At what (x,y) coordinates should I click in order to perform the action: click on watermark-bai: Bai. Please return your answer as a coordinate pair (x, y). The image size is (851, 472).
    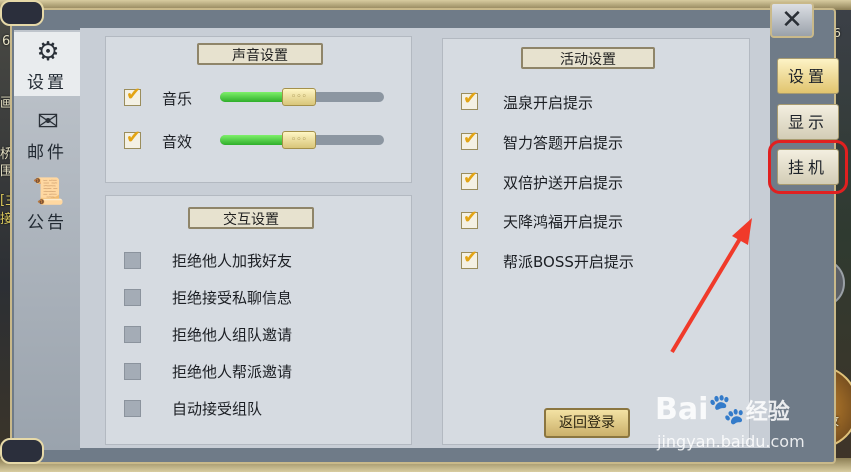
    Looking at the image, I should click on (682, 409).